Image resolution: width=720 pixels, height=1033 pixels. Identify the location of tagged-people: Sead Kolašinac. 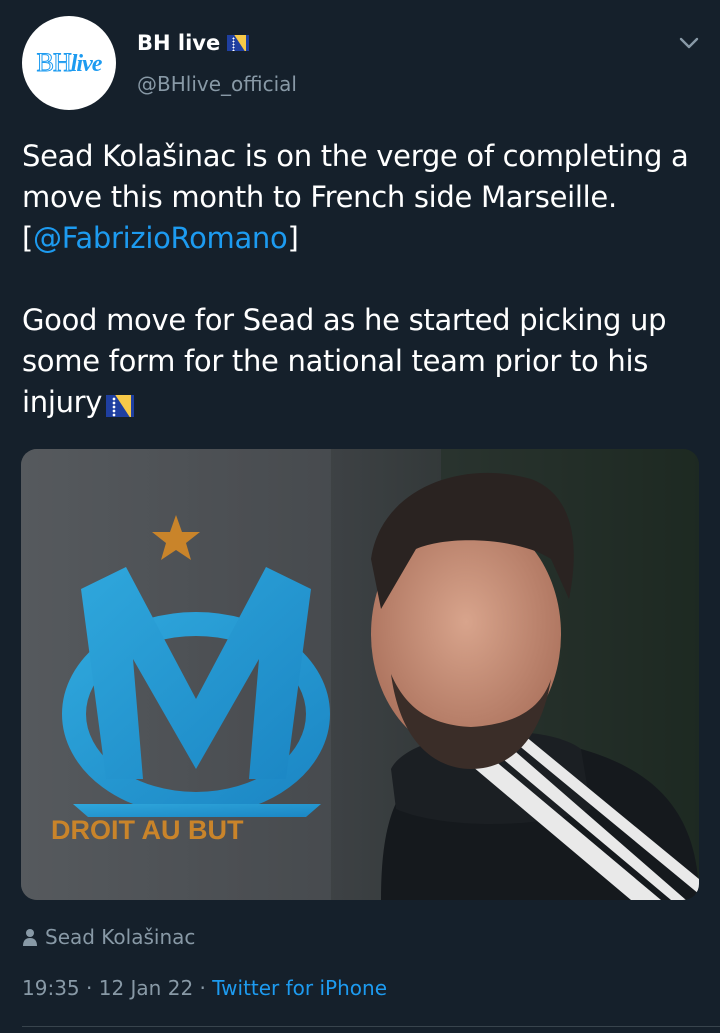
(108, 937).